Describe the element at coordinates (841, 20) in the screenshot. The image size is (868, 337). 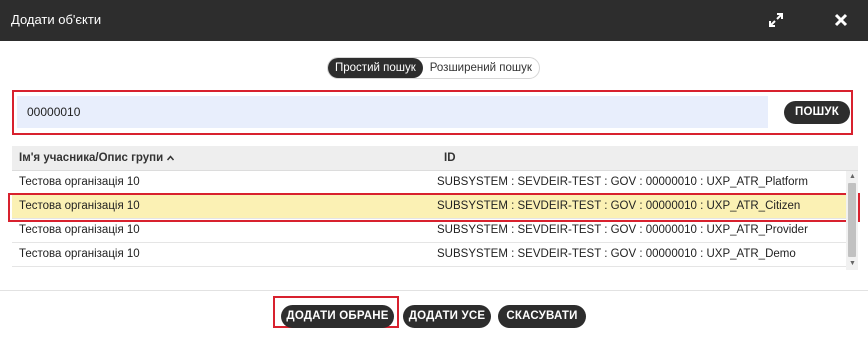
I see `close-icon` at that location.